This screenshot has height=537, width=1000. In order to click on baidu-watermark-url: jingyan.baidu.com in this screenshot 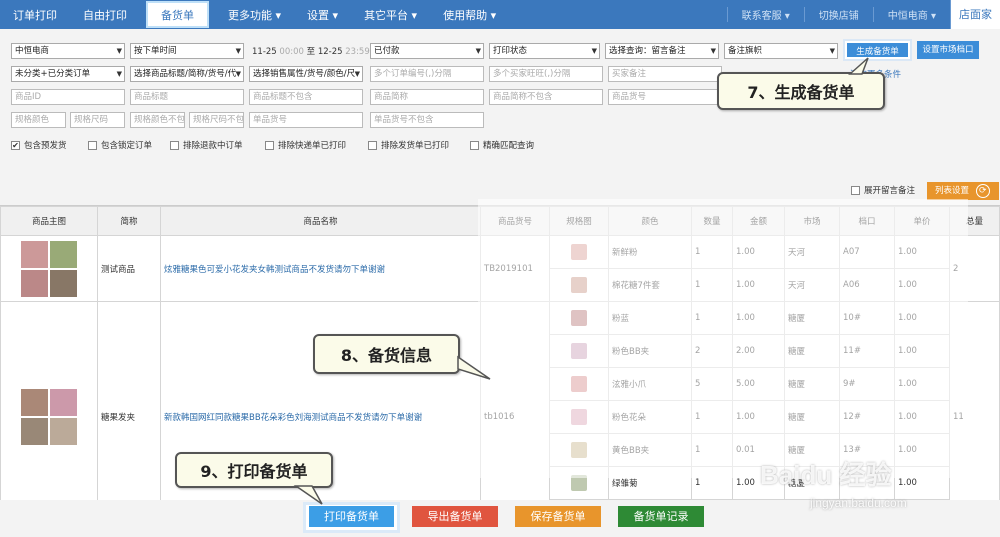, I will do `click(858, 503)`.